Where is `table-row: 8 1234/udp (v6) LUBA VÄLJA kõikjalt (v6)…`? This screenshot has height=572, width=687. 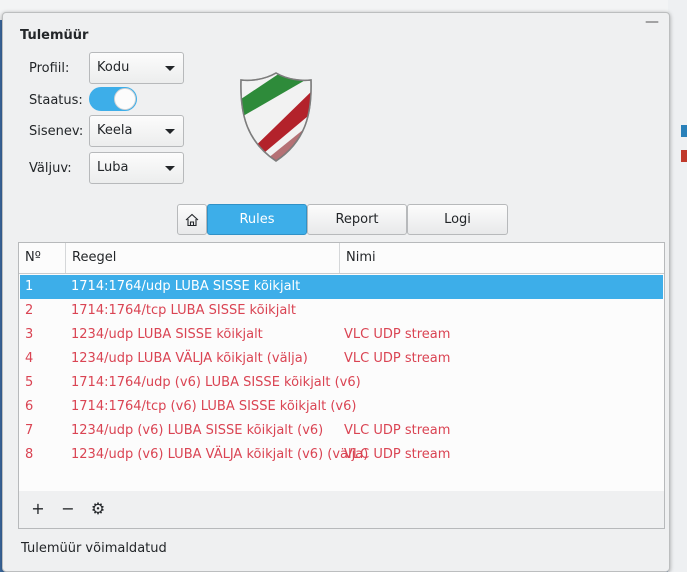 table-row: 8 1234/udp (v6) LUBA VÄLJA kõikjalt (v6)… is located at coordinates (341, 455).